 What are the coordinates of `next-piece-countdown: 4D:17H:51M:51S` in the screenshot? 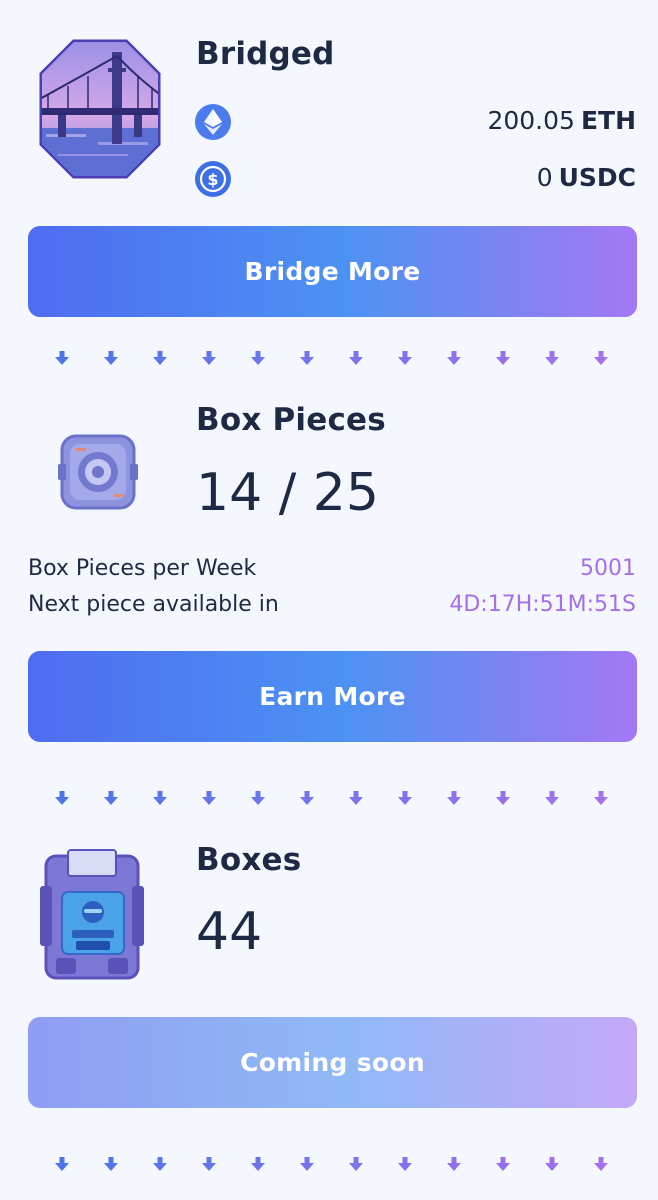 It's located at (542, 604).